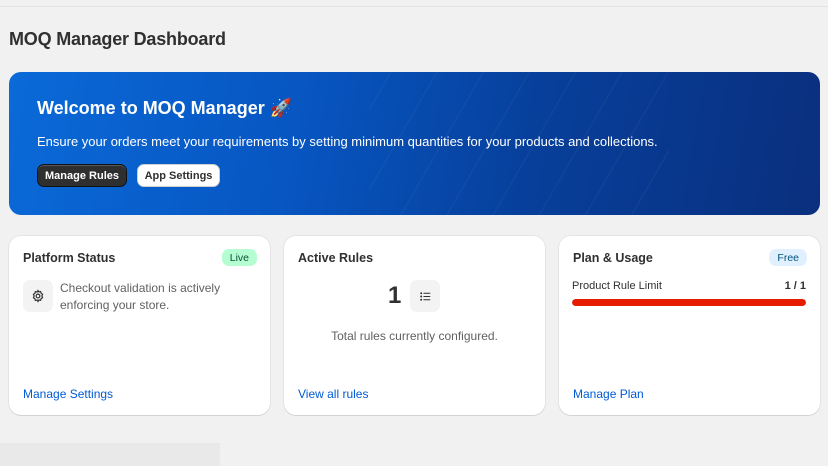 This screenshot has height=466, width=828. Describe the element at coordinates (178, 175) in the screenshot. I see `app-settings-button: App Settings` at that location.